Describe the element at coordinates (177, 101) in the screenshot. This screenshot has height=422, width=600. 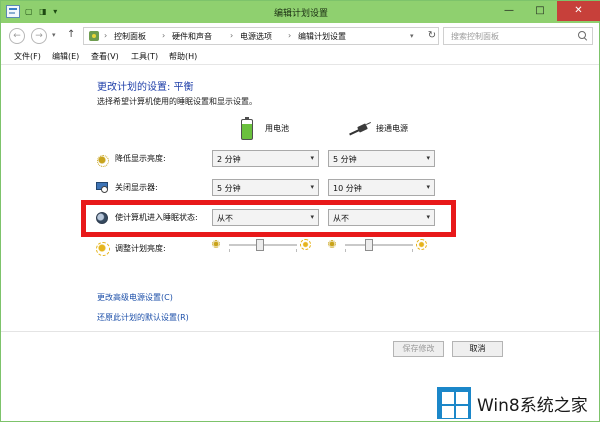
I see `page-subtitle: 选择希望计算机使用的睡眠设置和显示设置。` at that location.